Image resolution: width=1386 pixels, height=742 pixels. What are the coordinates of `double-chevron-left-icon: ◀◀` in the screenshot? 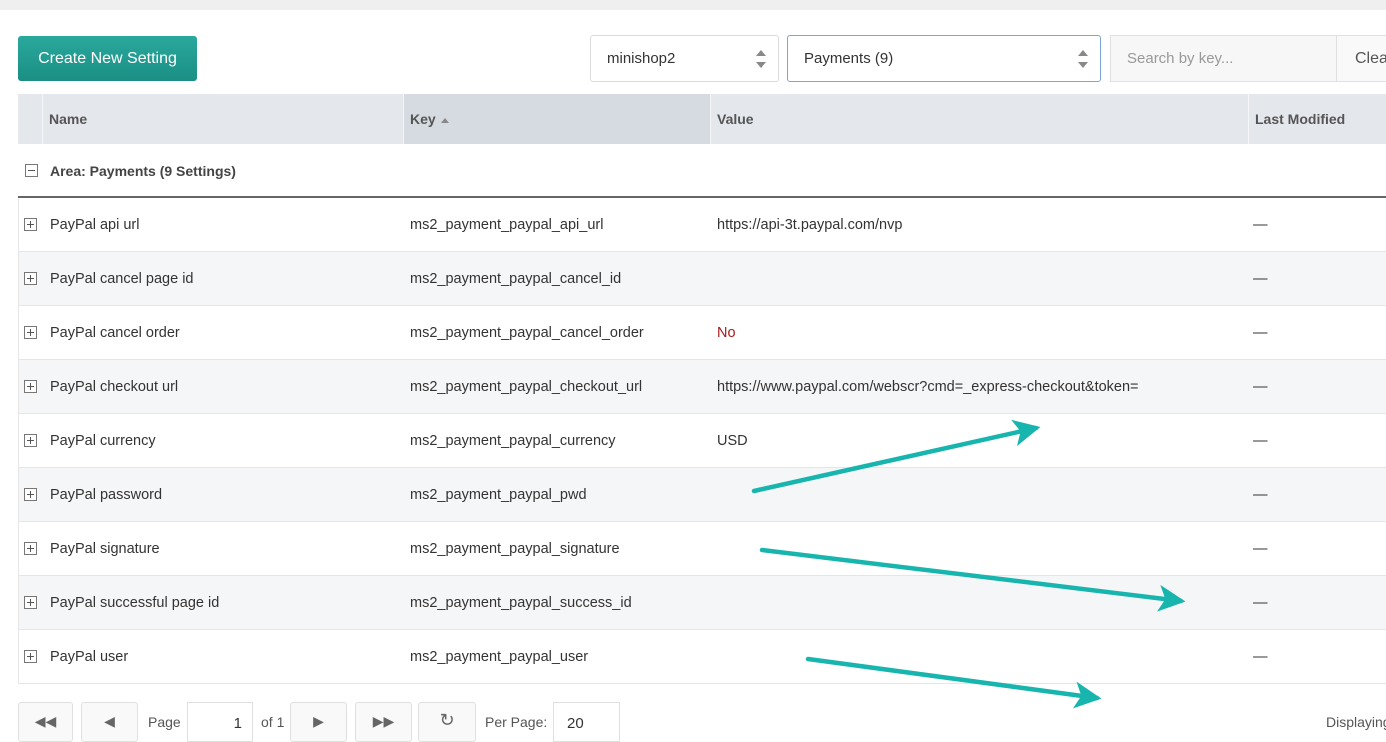 It's located at (45, 721).